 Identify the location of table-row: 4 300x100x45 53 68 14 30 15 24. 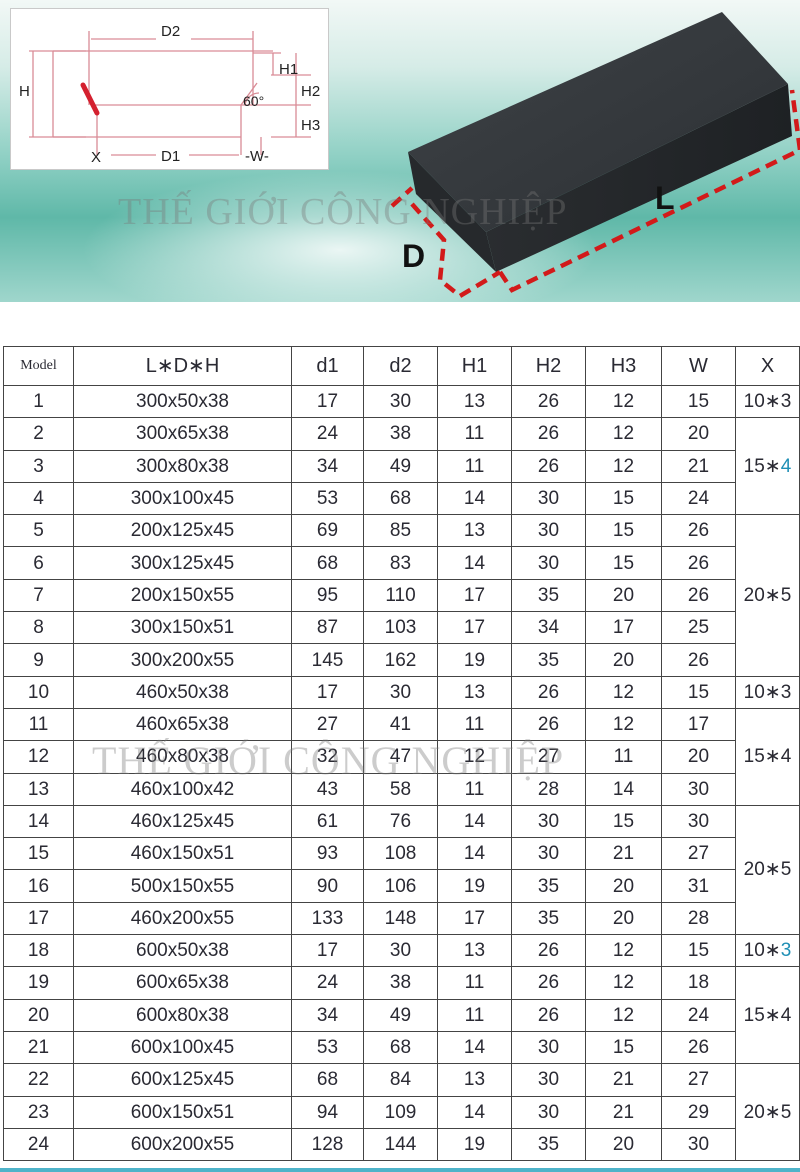
(401, 498).